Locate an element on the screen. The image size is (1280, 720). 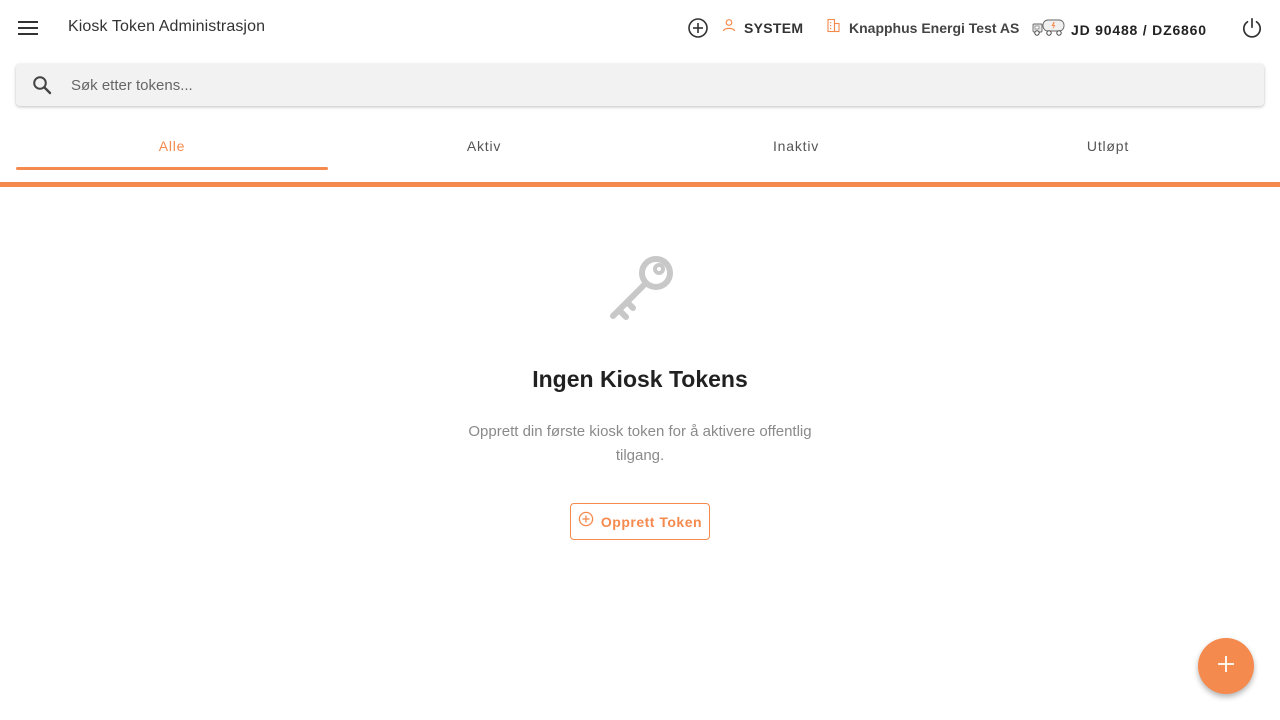
current-vehicle: JD 90488 / DZ6860 is located at coordinates (1119, 29).